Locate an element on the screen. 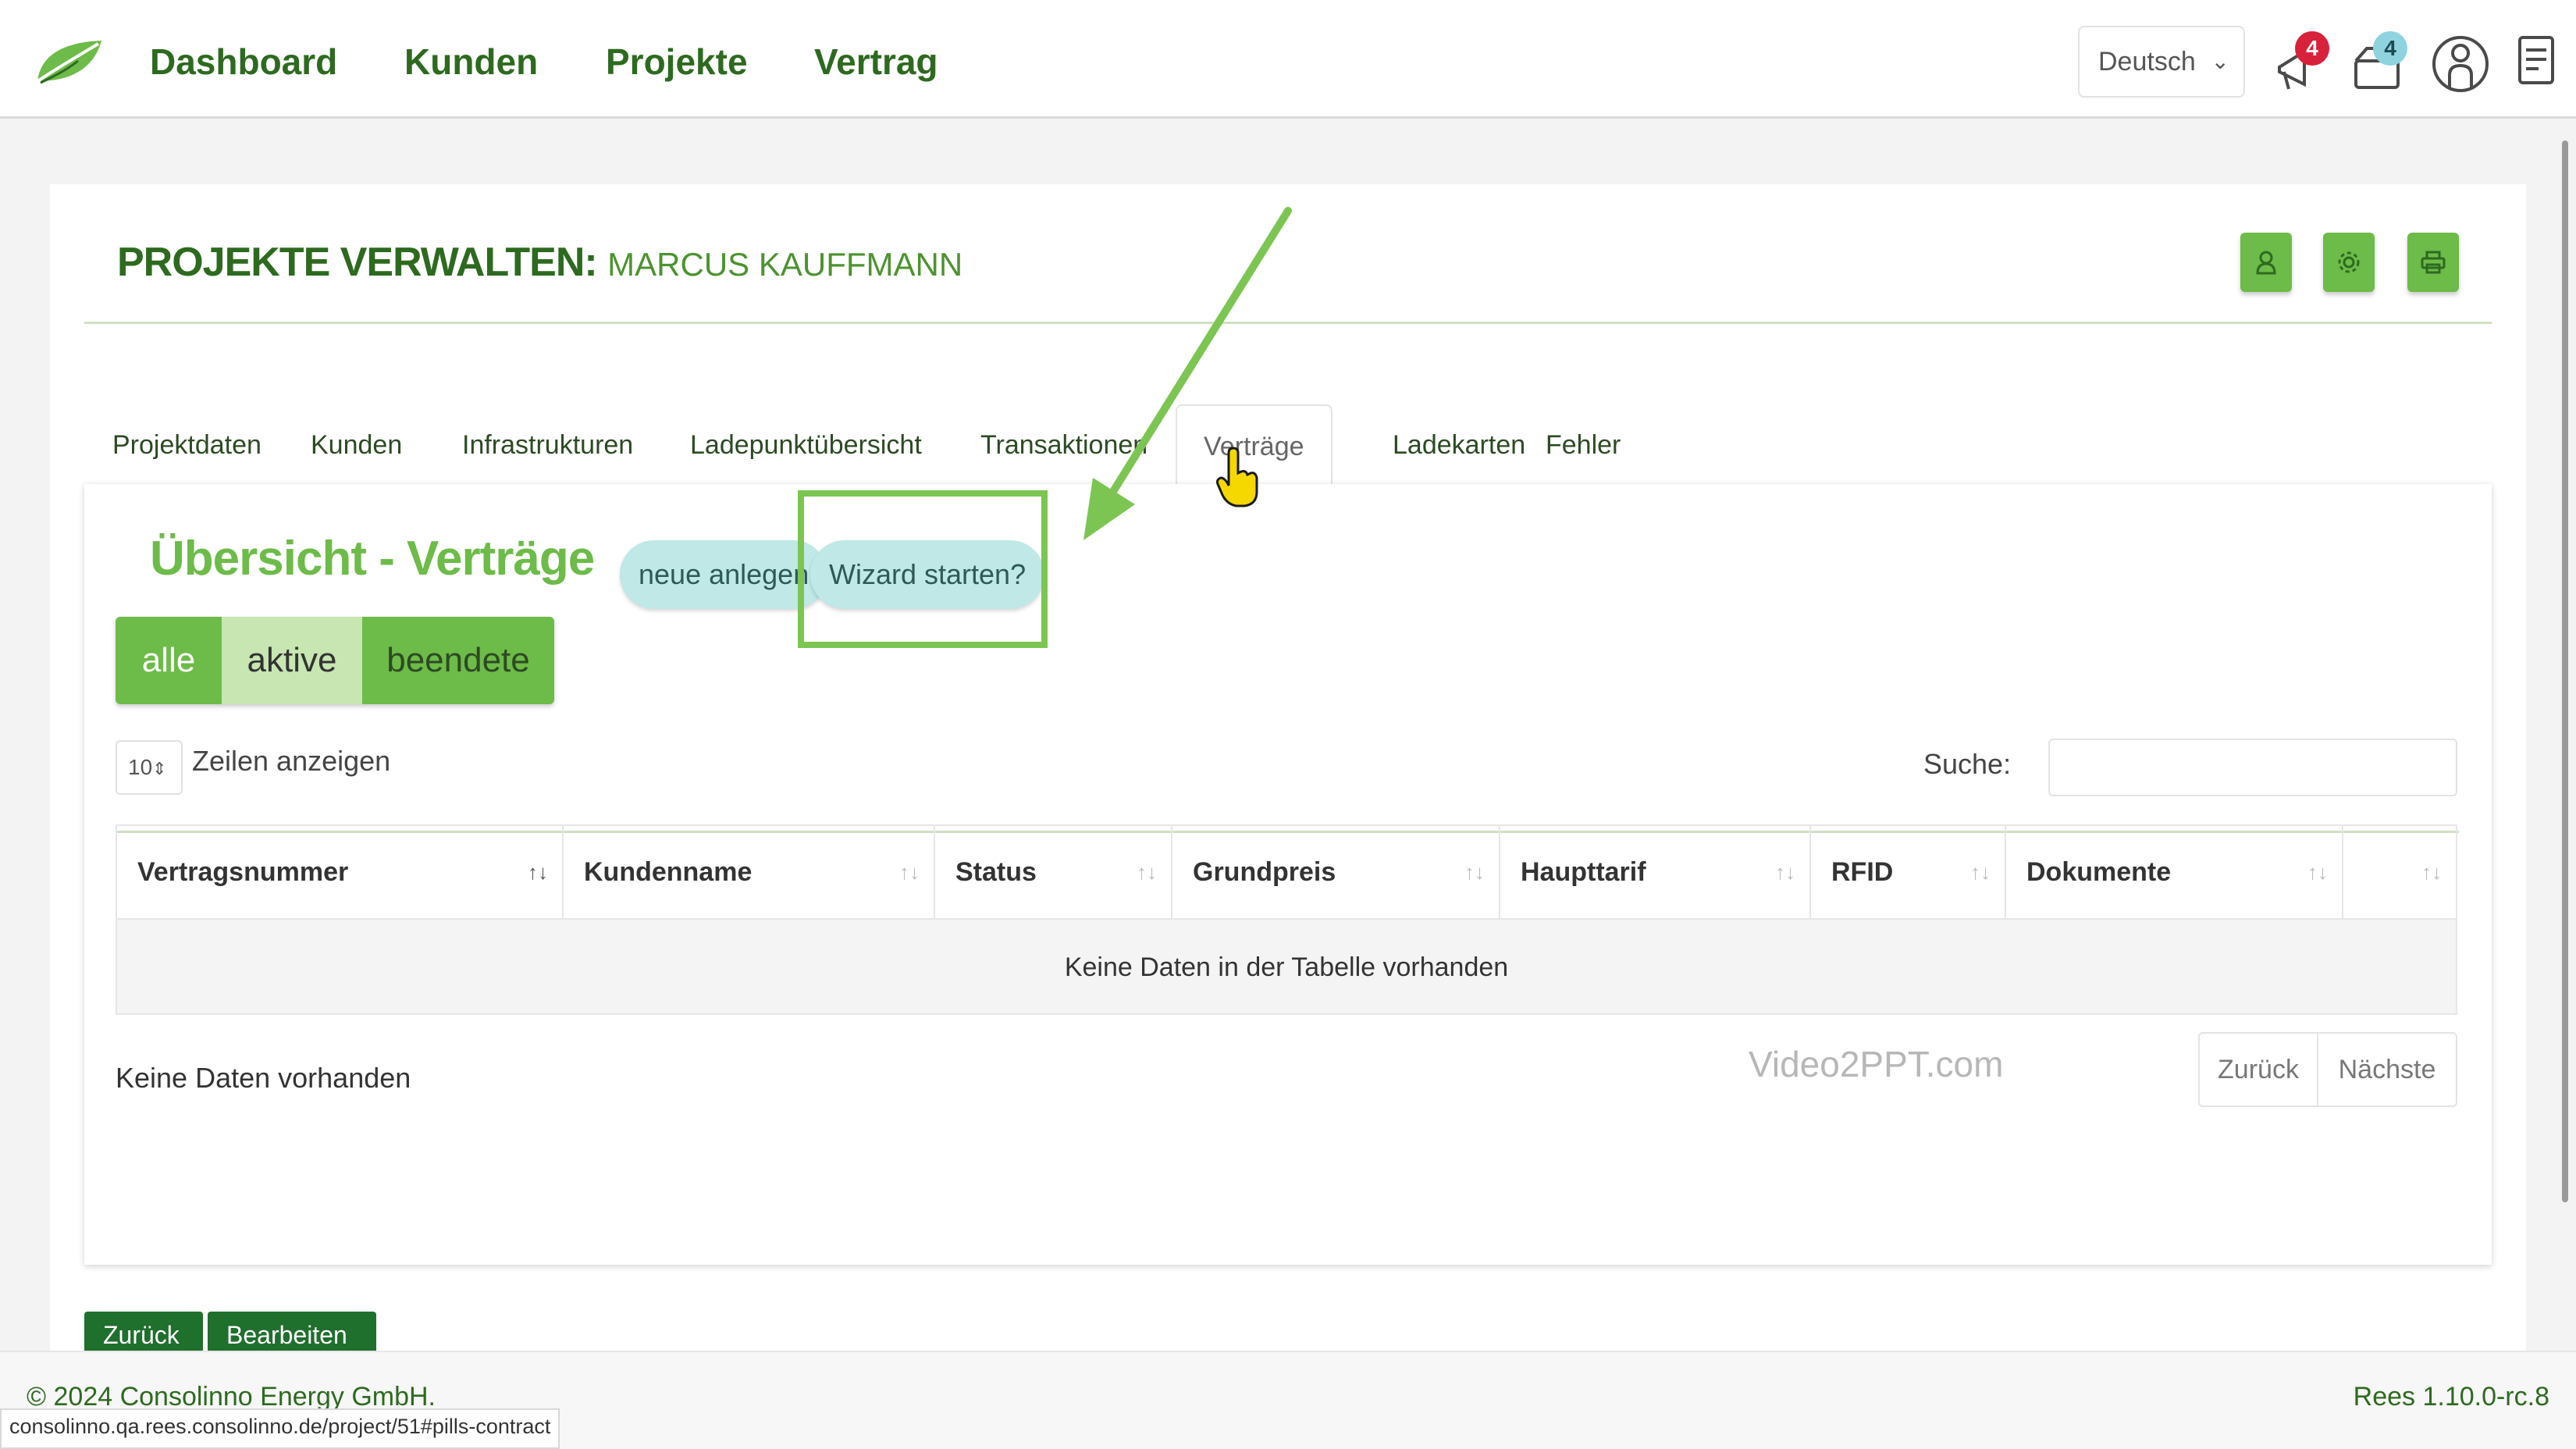 The width and height of the screenshot is (2576, 1449). edit-button: Bearbeiten is located at coordinates (292, 1333).